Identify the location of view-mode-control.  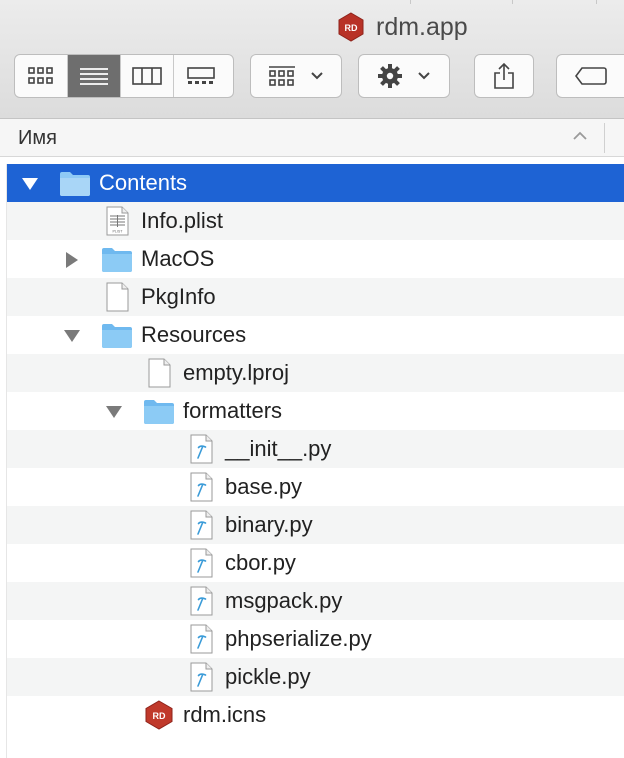
(124, 76).